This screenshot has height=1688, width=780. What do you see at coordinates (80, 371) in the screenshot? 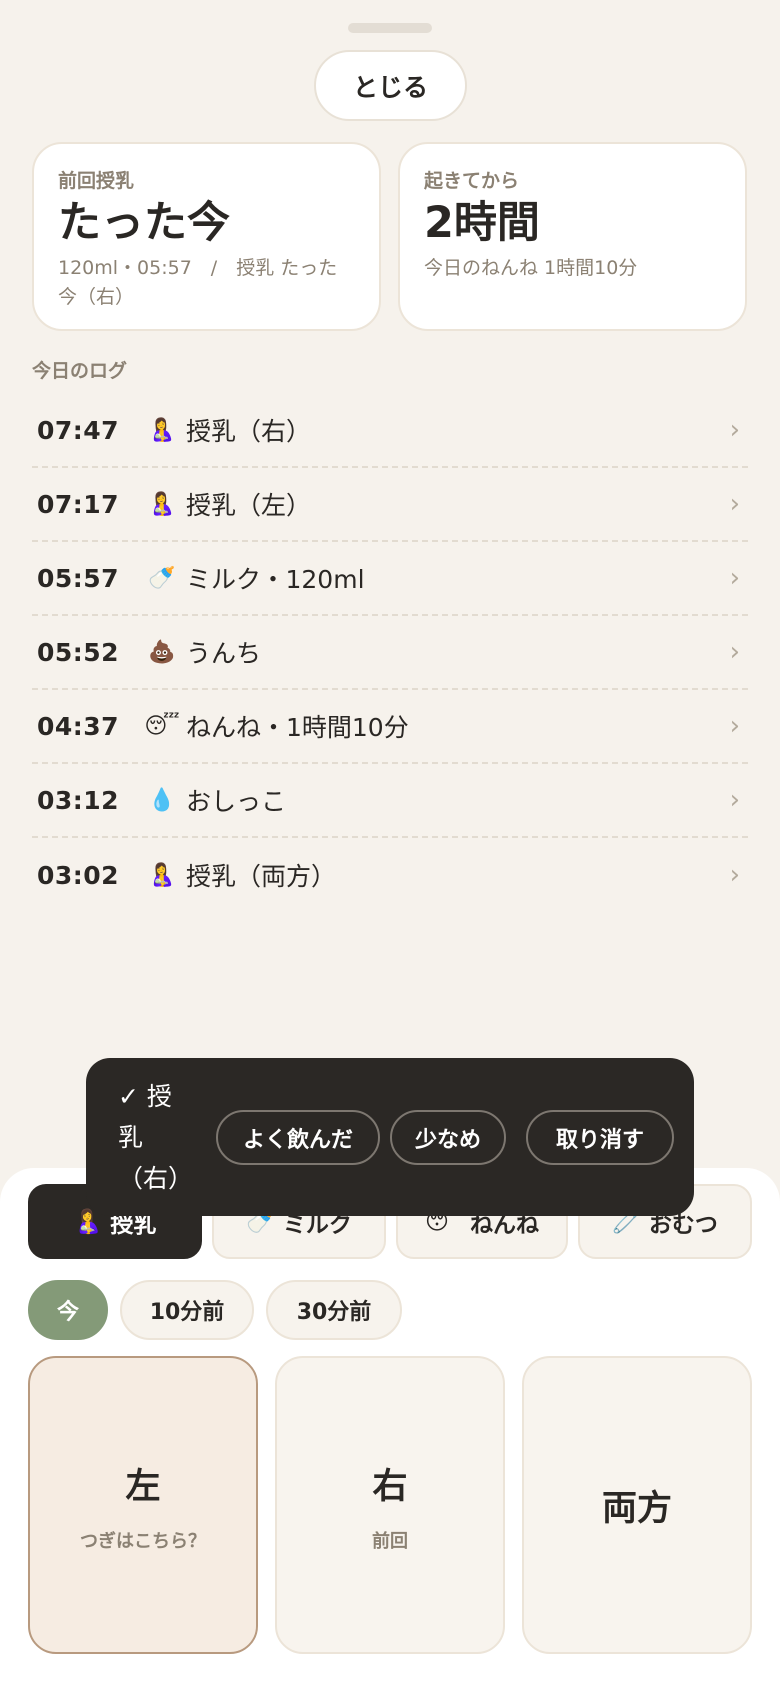
I see `log-section-title: 今日のログ` at bounding box center [80, 371].